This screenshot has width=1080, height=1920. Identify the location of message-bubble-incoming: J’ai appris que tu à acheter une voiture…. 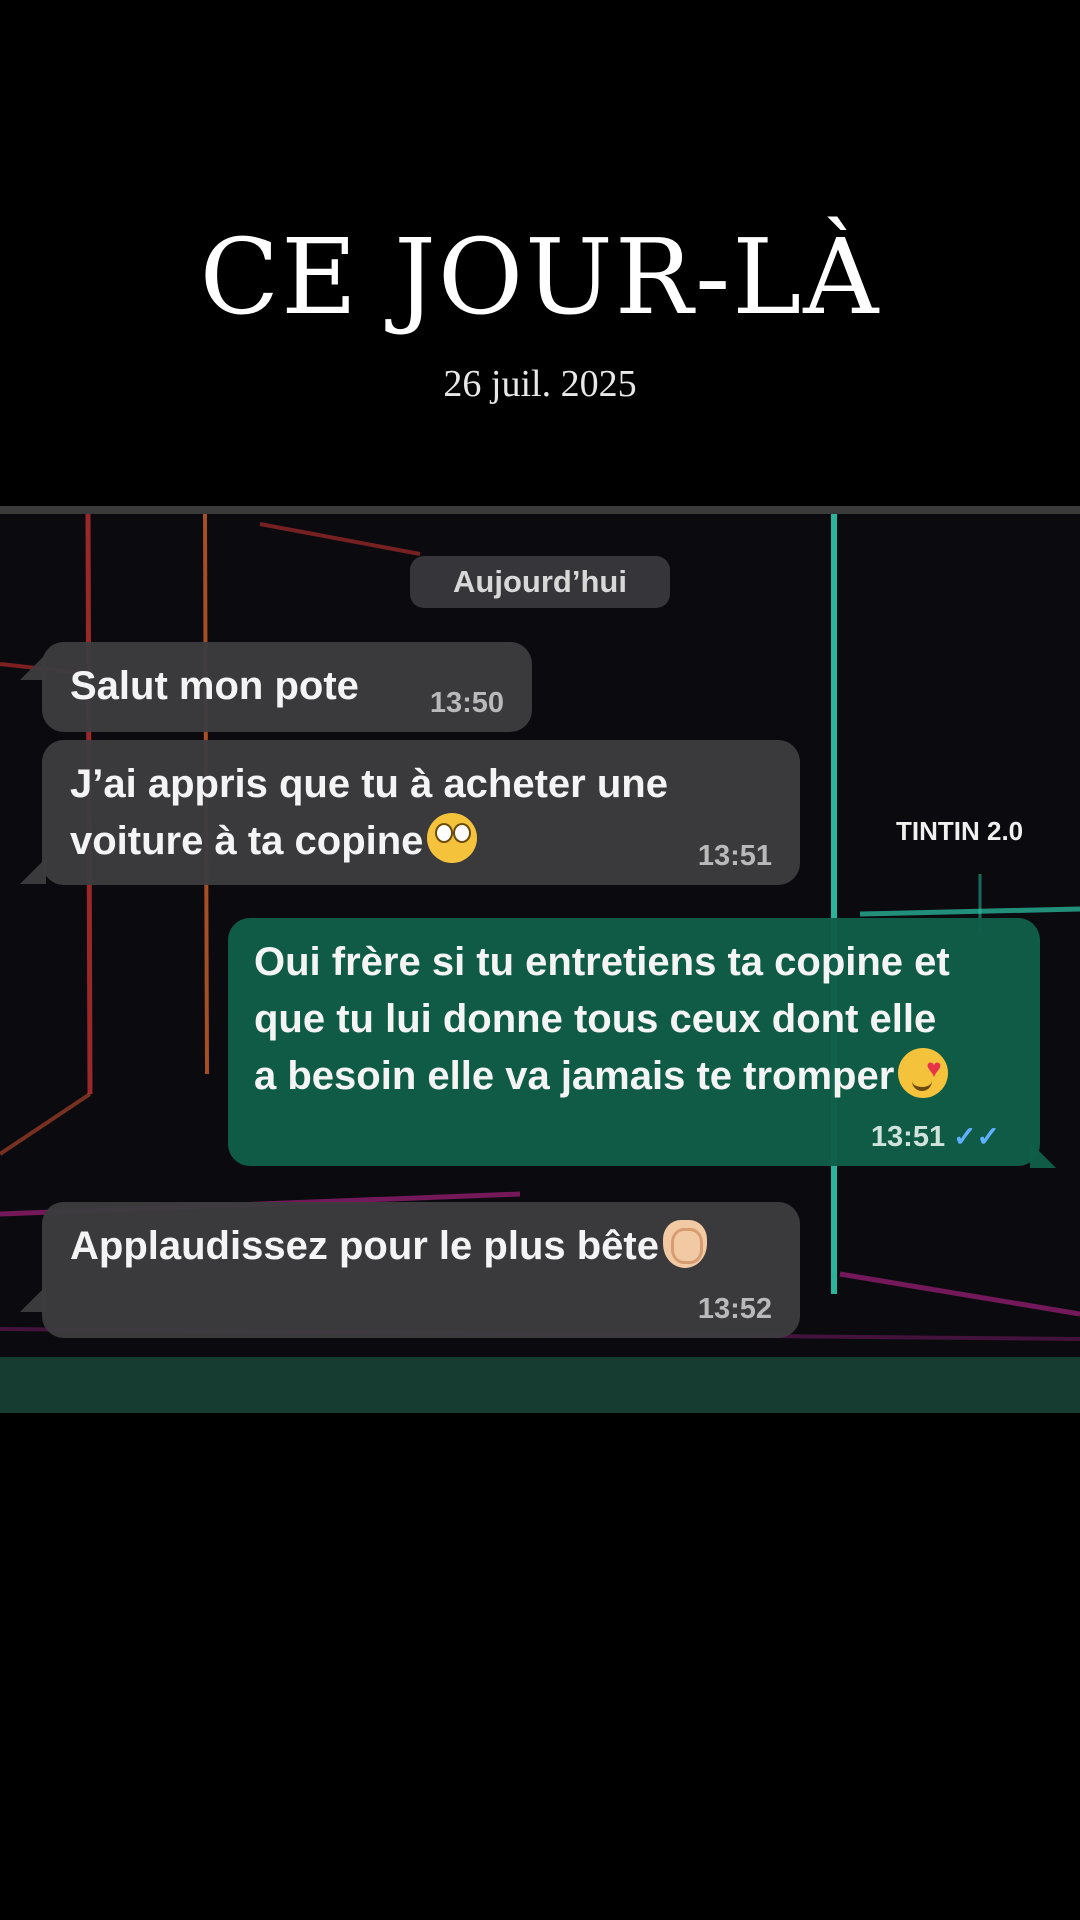
(421, 812).